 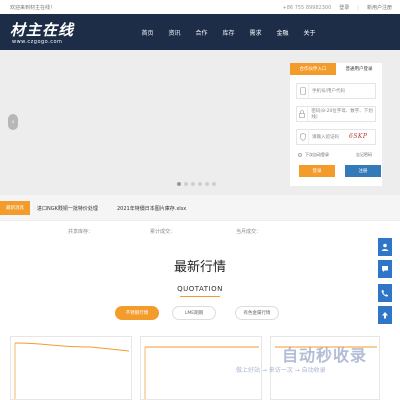 I want to click on nav-item-about: 关于, so click(x=309, y=32).